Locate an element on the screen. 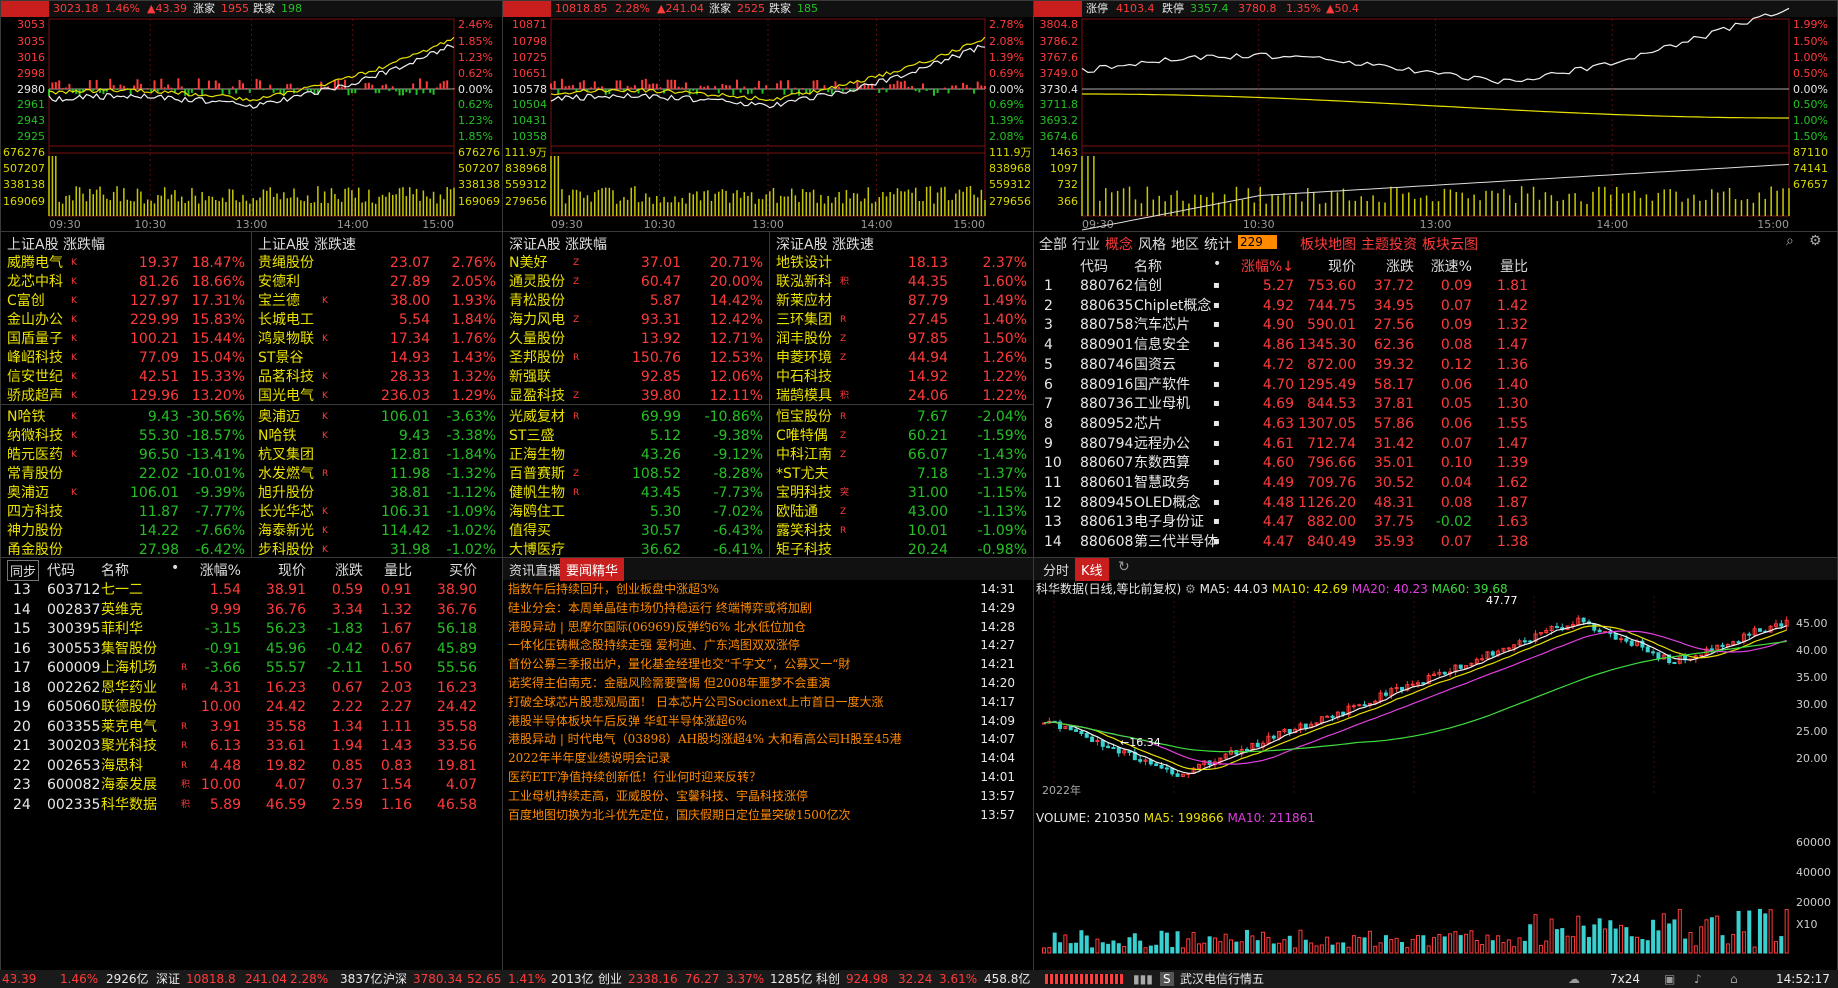 This screenshot has height=988, width=1838. ranking-row: 恒宝股份 R 7.67 -2.04% is located at coordinates (901, 417).